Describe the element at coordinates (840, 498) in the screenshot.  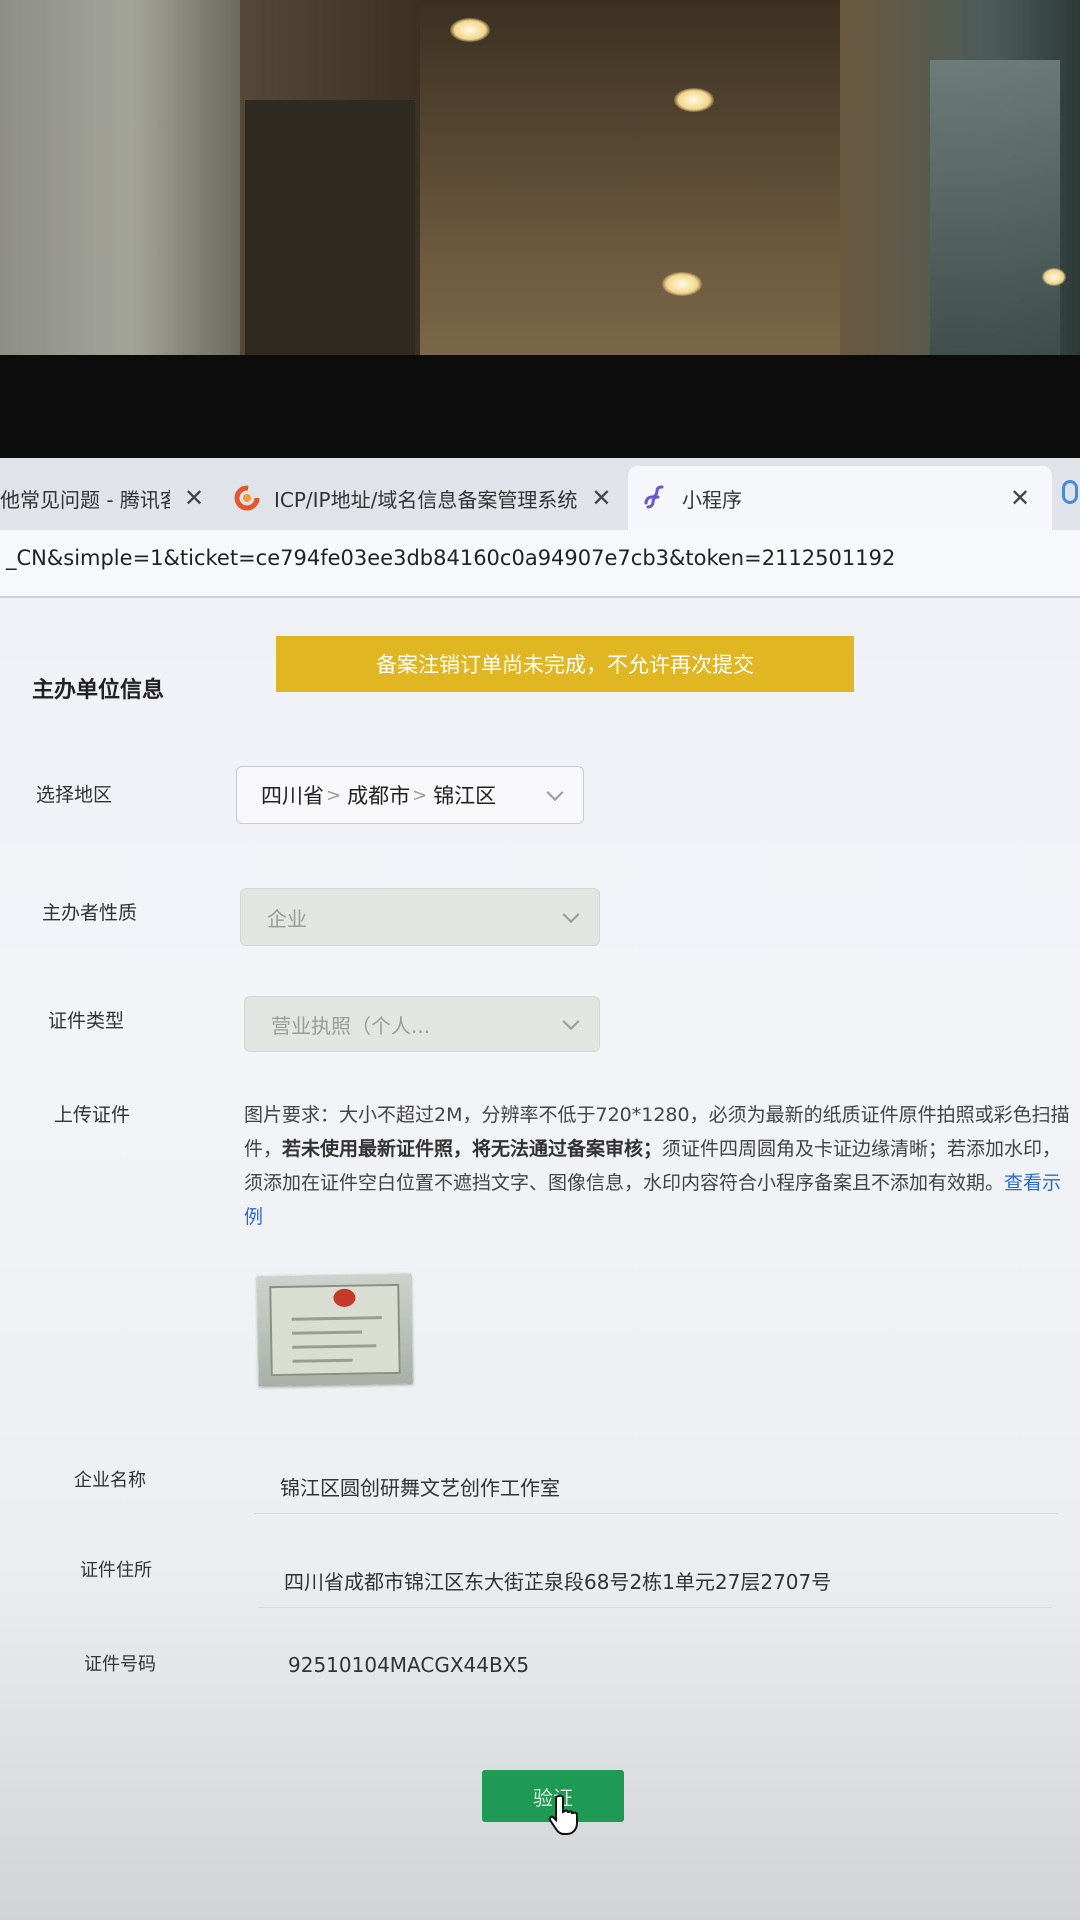
I see `tab-miniprogram: 小程序 ✕` at that location.